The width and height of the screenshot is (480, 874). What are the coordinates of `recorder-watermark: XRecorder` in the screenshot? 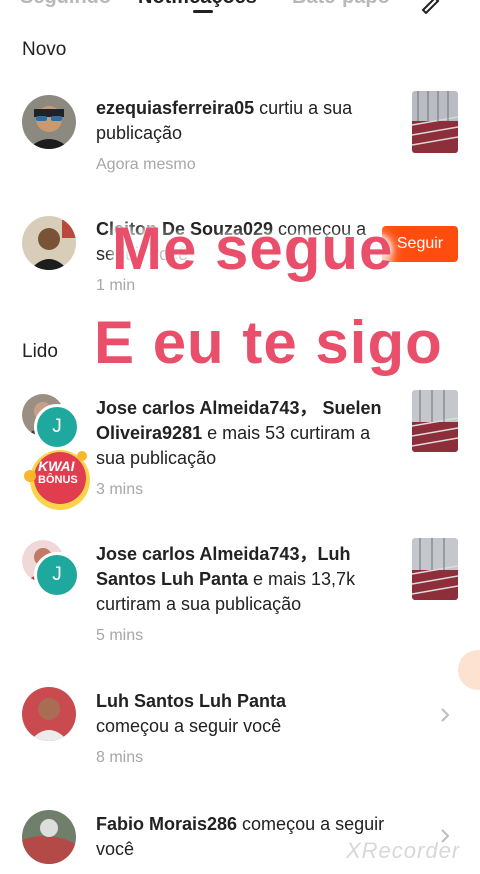 It's located at (403, 850).